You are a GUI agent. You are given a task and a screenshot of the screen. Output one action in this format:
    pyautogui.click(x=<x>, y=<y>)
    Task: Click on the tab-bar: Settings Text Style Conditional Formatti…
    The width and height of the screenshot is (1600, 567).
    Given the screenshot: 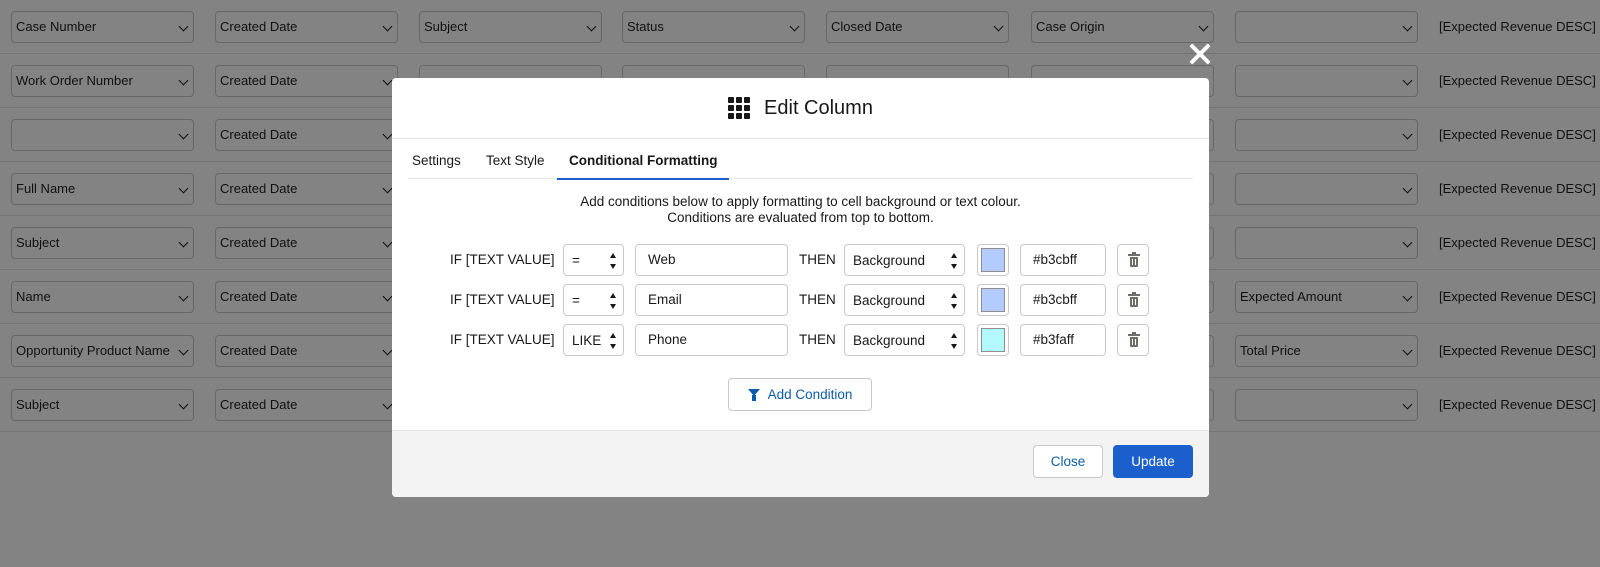 What is the action you would take?
    pyautogui.click(x=800, y=159)
    